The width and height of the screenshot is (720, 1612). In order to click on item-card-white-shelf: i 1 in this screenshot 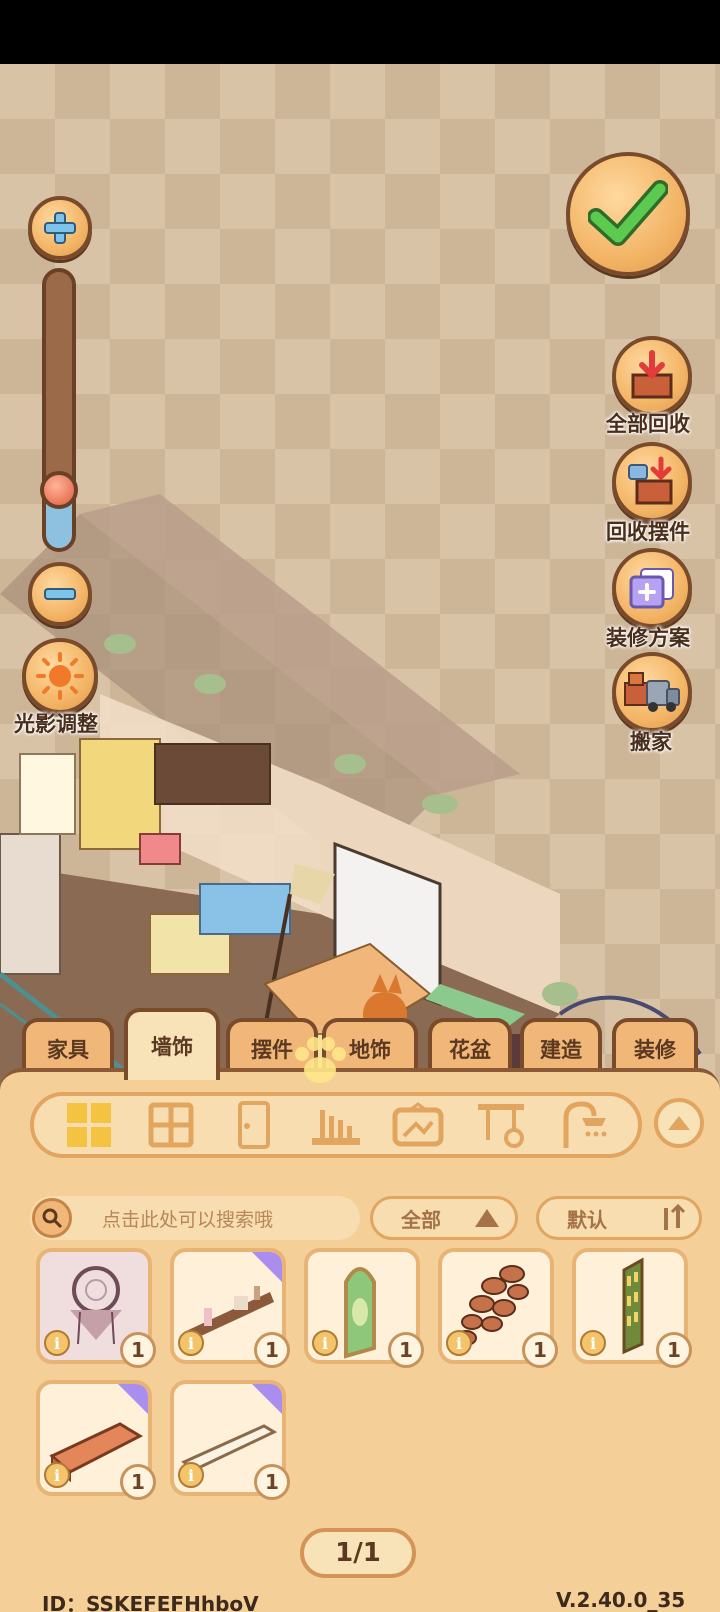, I will do `click(230, 1440)`.